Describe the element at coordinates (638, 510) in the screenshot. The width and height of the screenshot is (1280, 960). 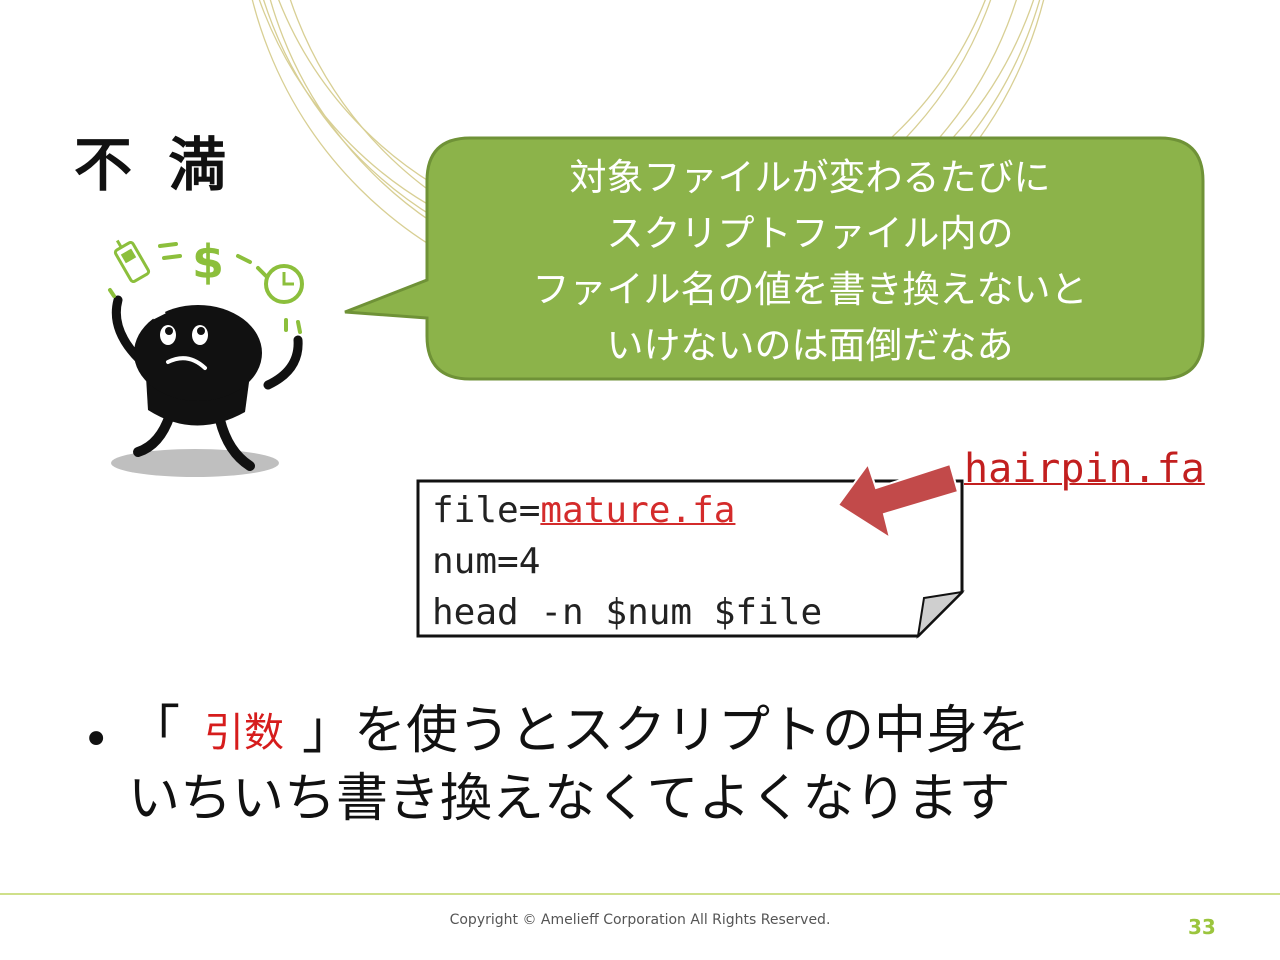
I see `filename-value: mature.fa` at that location.